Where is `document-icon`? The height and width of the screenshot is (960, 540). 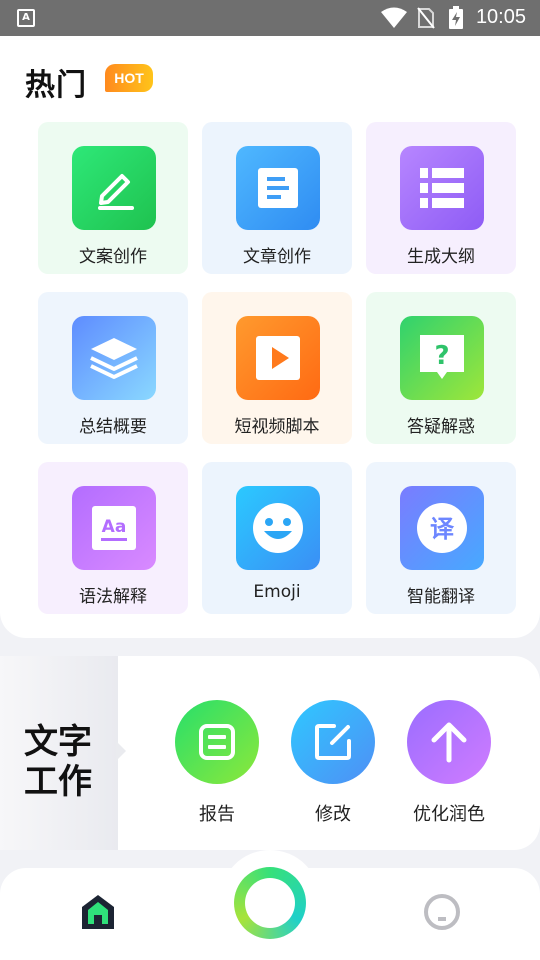
document-icon is located at coordinates (278, 188).